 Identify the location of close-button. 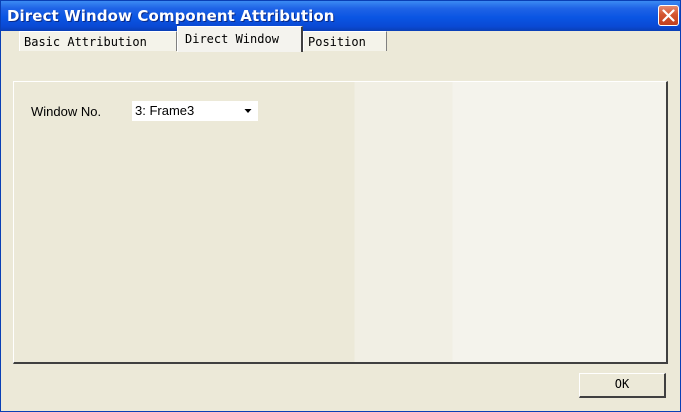
(668, 15).